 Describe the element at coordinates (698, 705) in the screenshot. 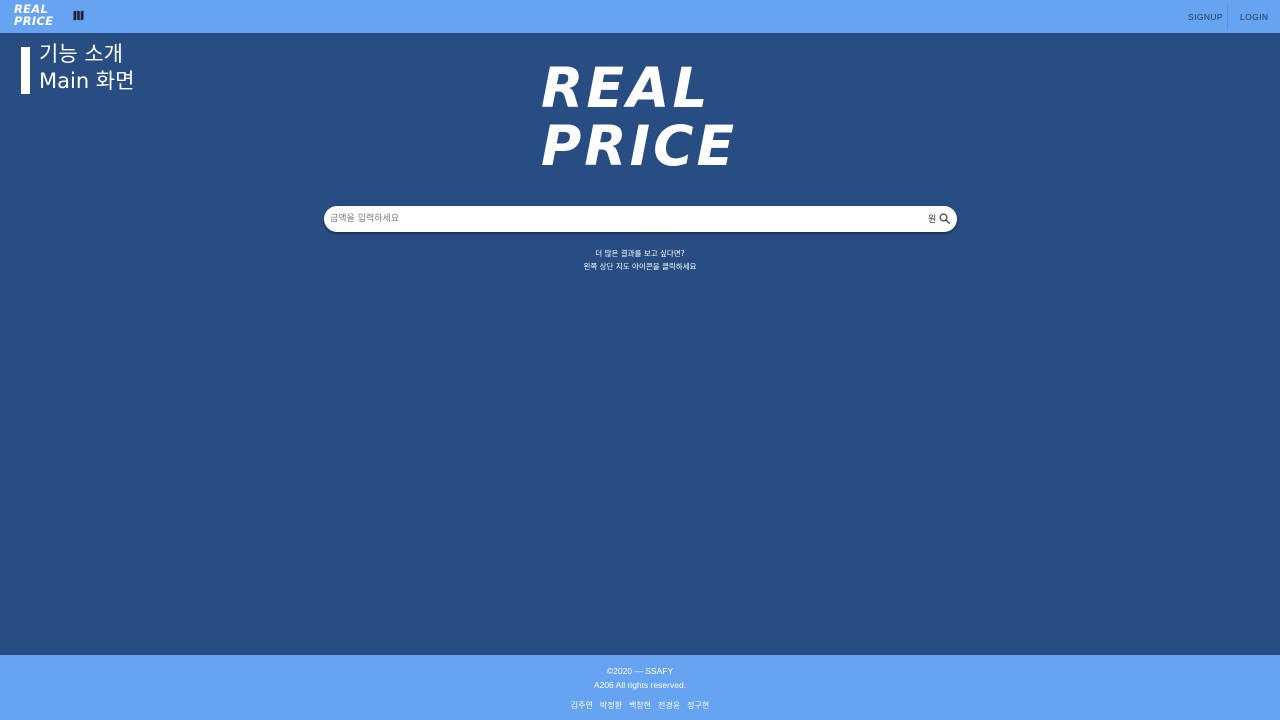

I see `footer-member: 정구현` at that location.